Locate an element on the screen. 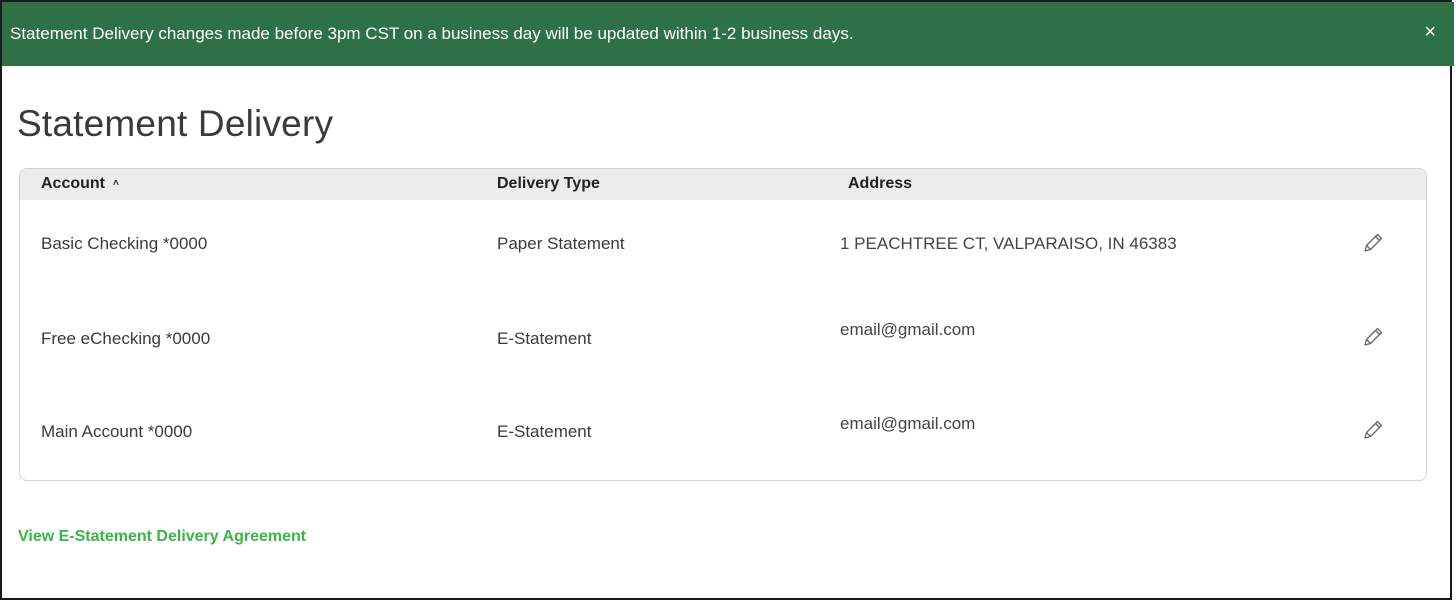  e-statement-agreement-link: View E-Statement Delivery Agreement is located at coordinates (162, 537).